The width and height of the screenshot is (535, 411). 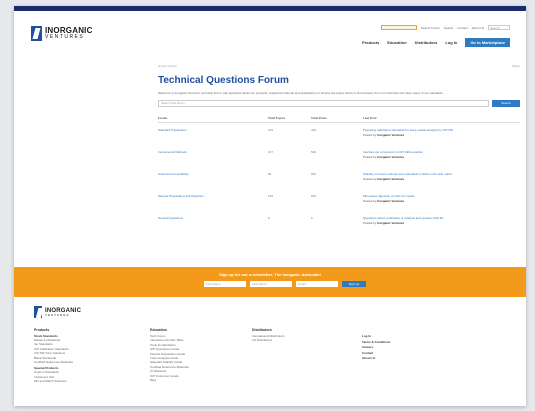 I want to click on post-count: 281, so click(x=314, y=174).